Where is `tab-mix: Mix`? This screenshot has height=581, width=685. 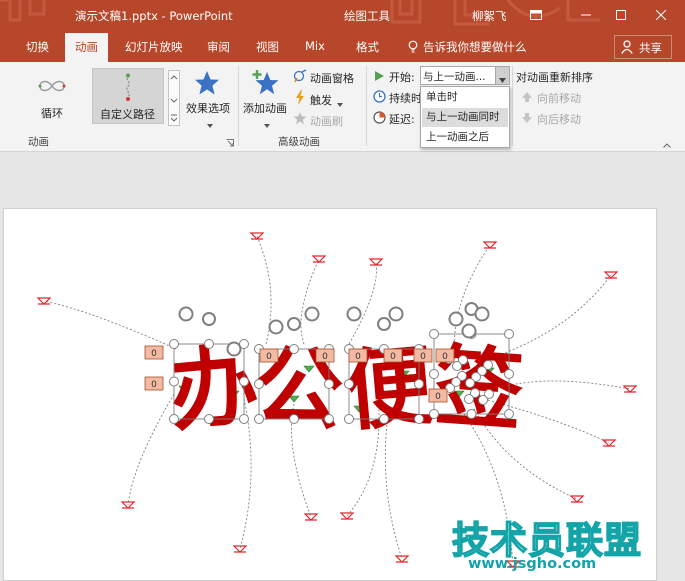
tab-mix: Mix is located at coordinates (315, 46).